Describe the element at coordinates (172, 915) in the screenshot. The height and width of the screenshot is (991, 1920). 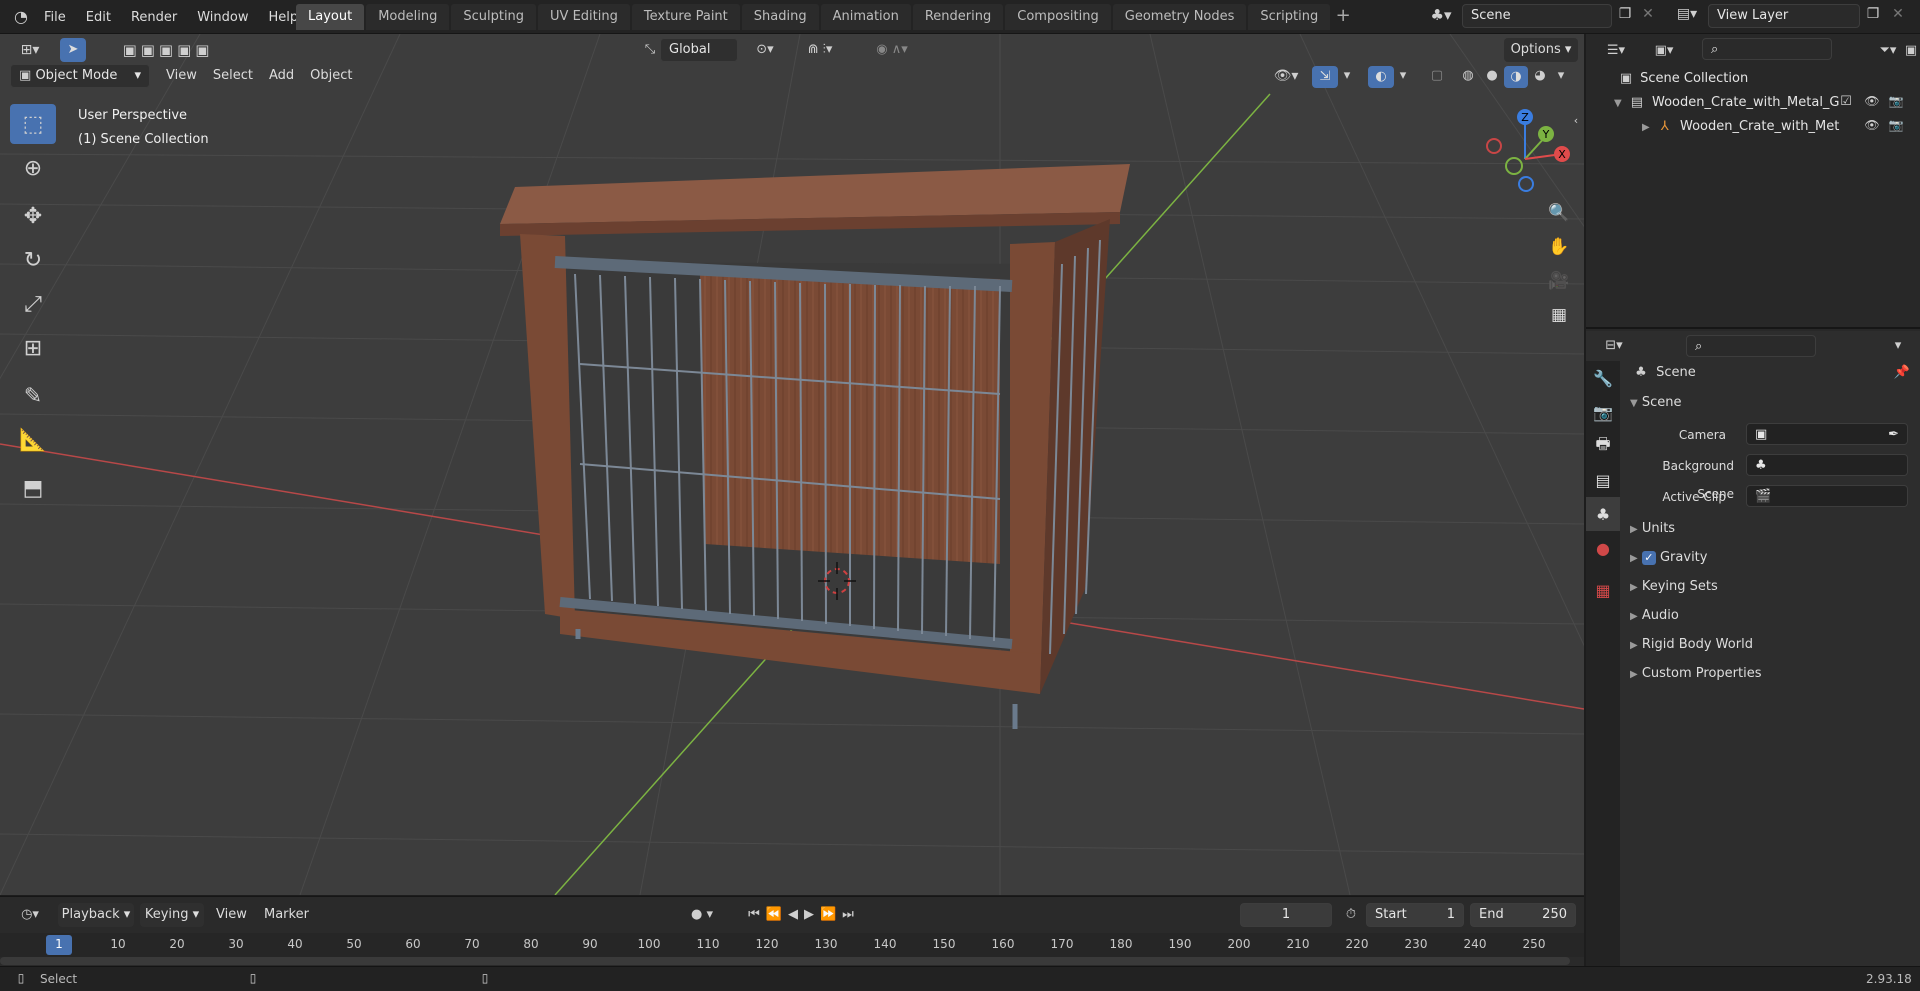
I see `keying-menu: Keying ▾` at that location.